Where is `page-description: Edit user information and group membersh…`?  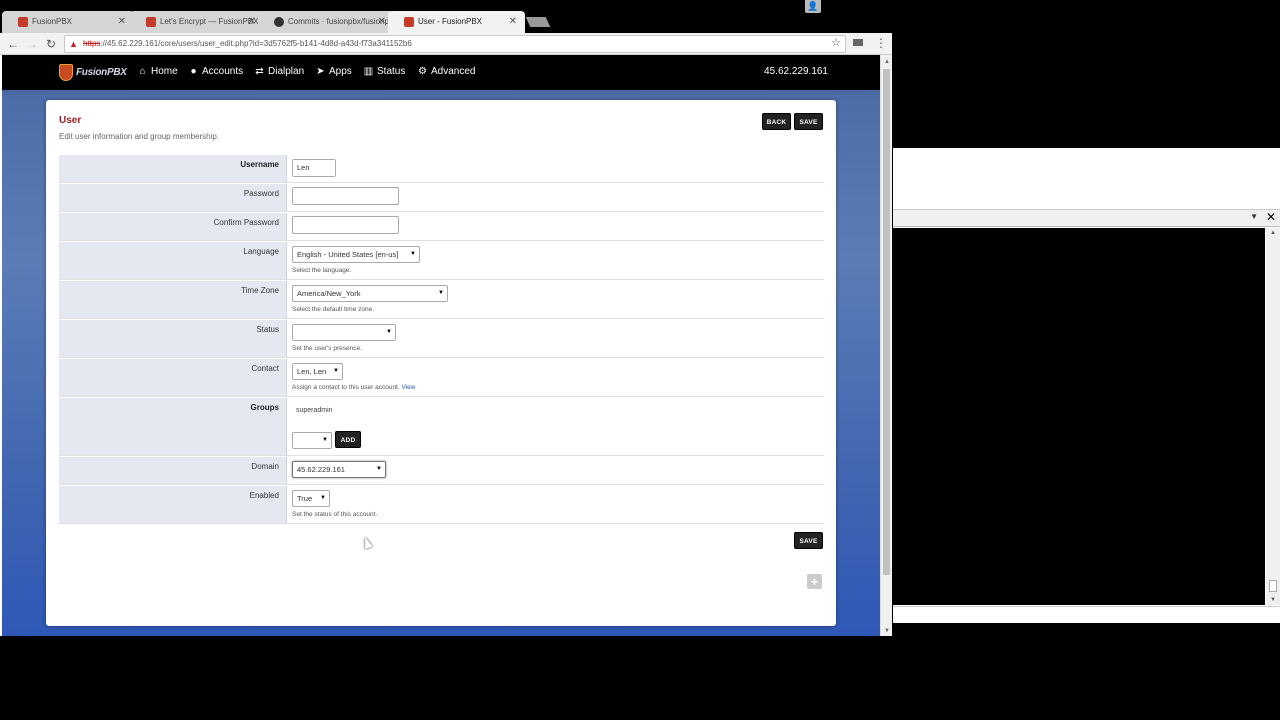
page-description: Edit user information and group membersh… is located at coordinates (139, 136).